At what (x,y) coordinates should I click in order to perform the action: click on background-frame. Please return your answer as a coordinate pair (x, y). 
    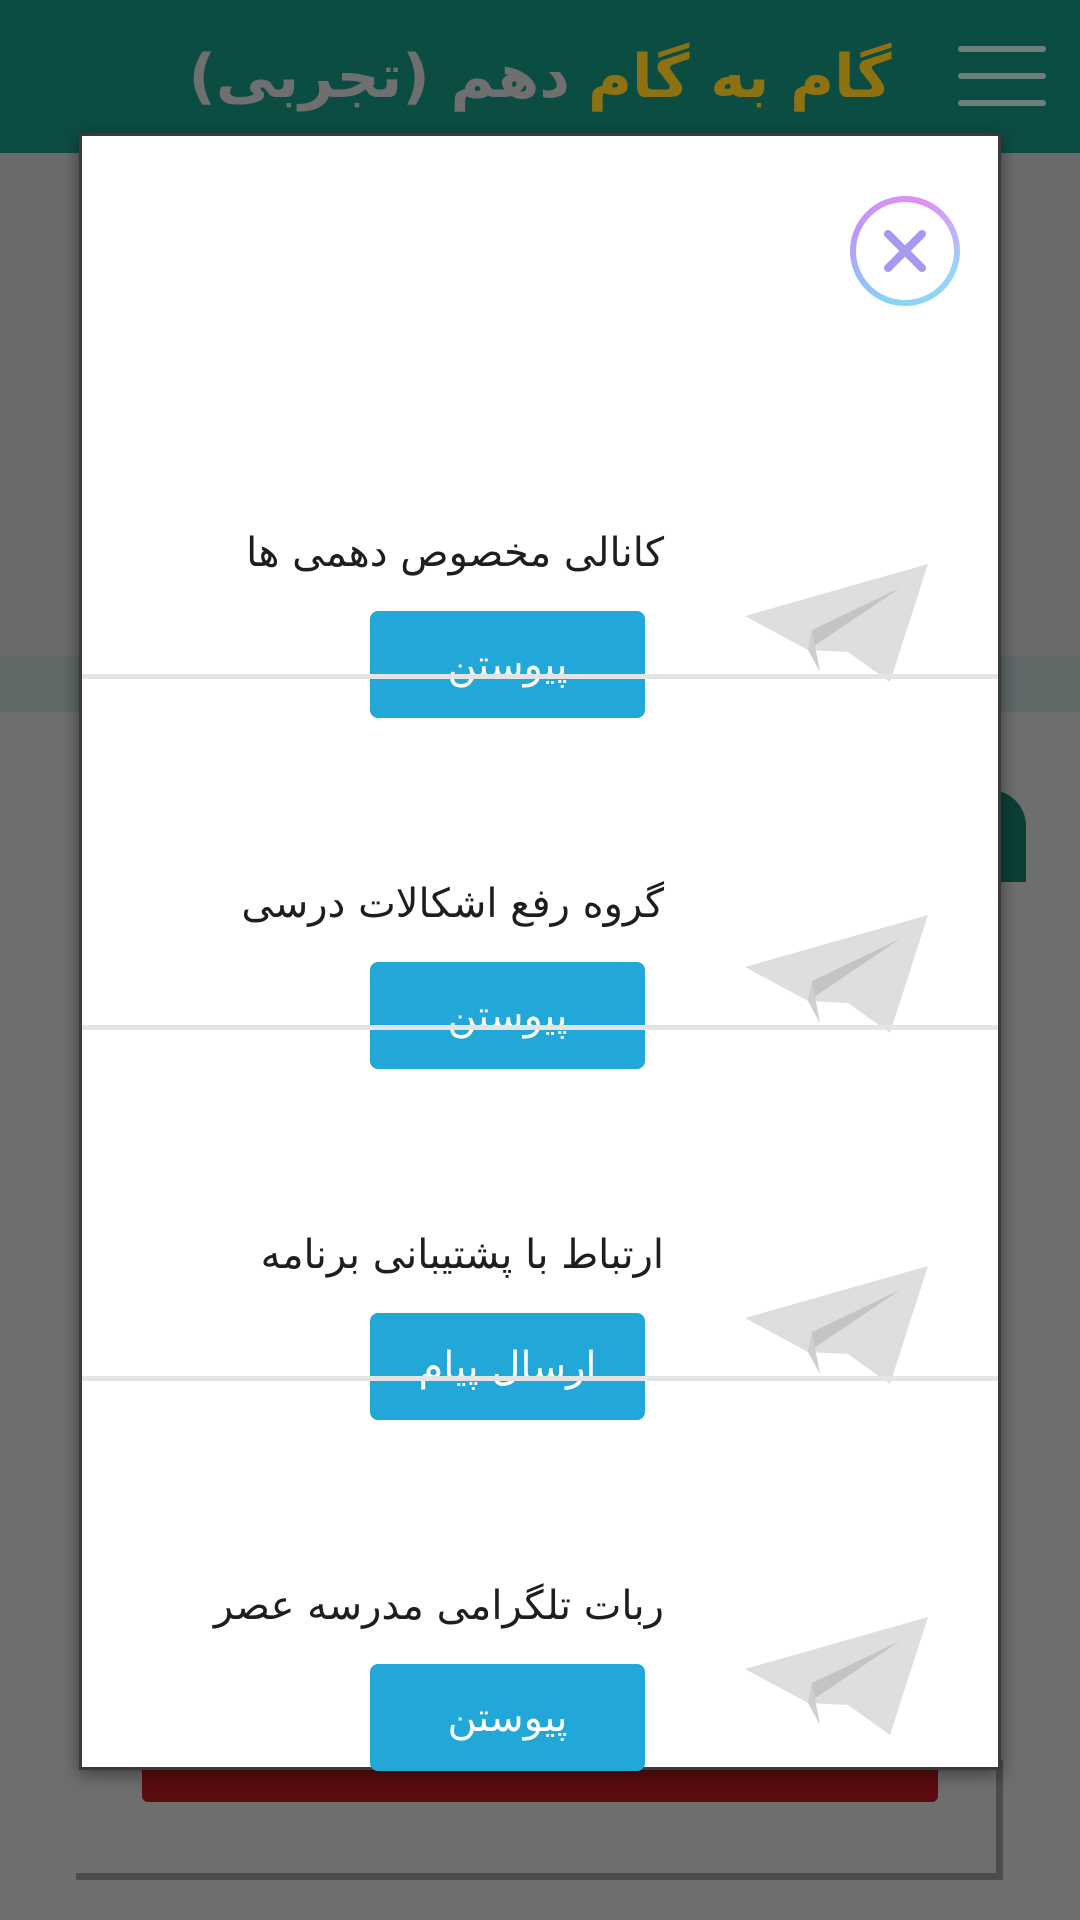
    Looking at the image, I should click on (539, 1876).